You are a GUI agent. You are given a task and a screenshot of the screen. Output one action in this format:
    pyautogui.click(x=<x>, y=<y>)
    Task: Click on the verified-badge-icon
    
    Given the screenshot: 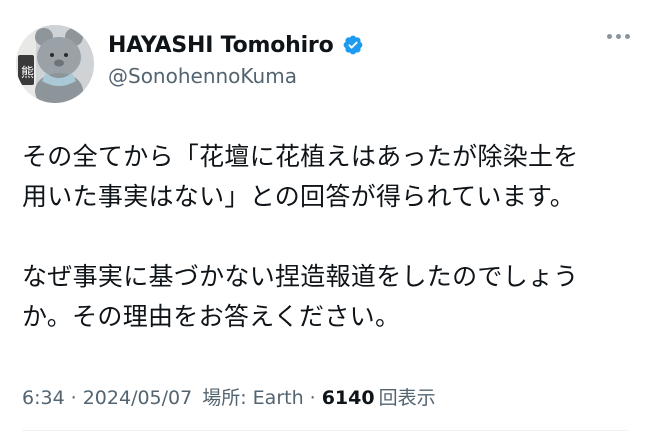 What is the action you would take?
    pyautogui.click(x=352, y=45)
    